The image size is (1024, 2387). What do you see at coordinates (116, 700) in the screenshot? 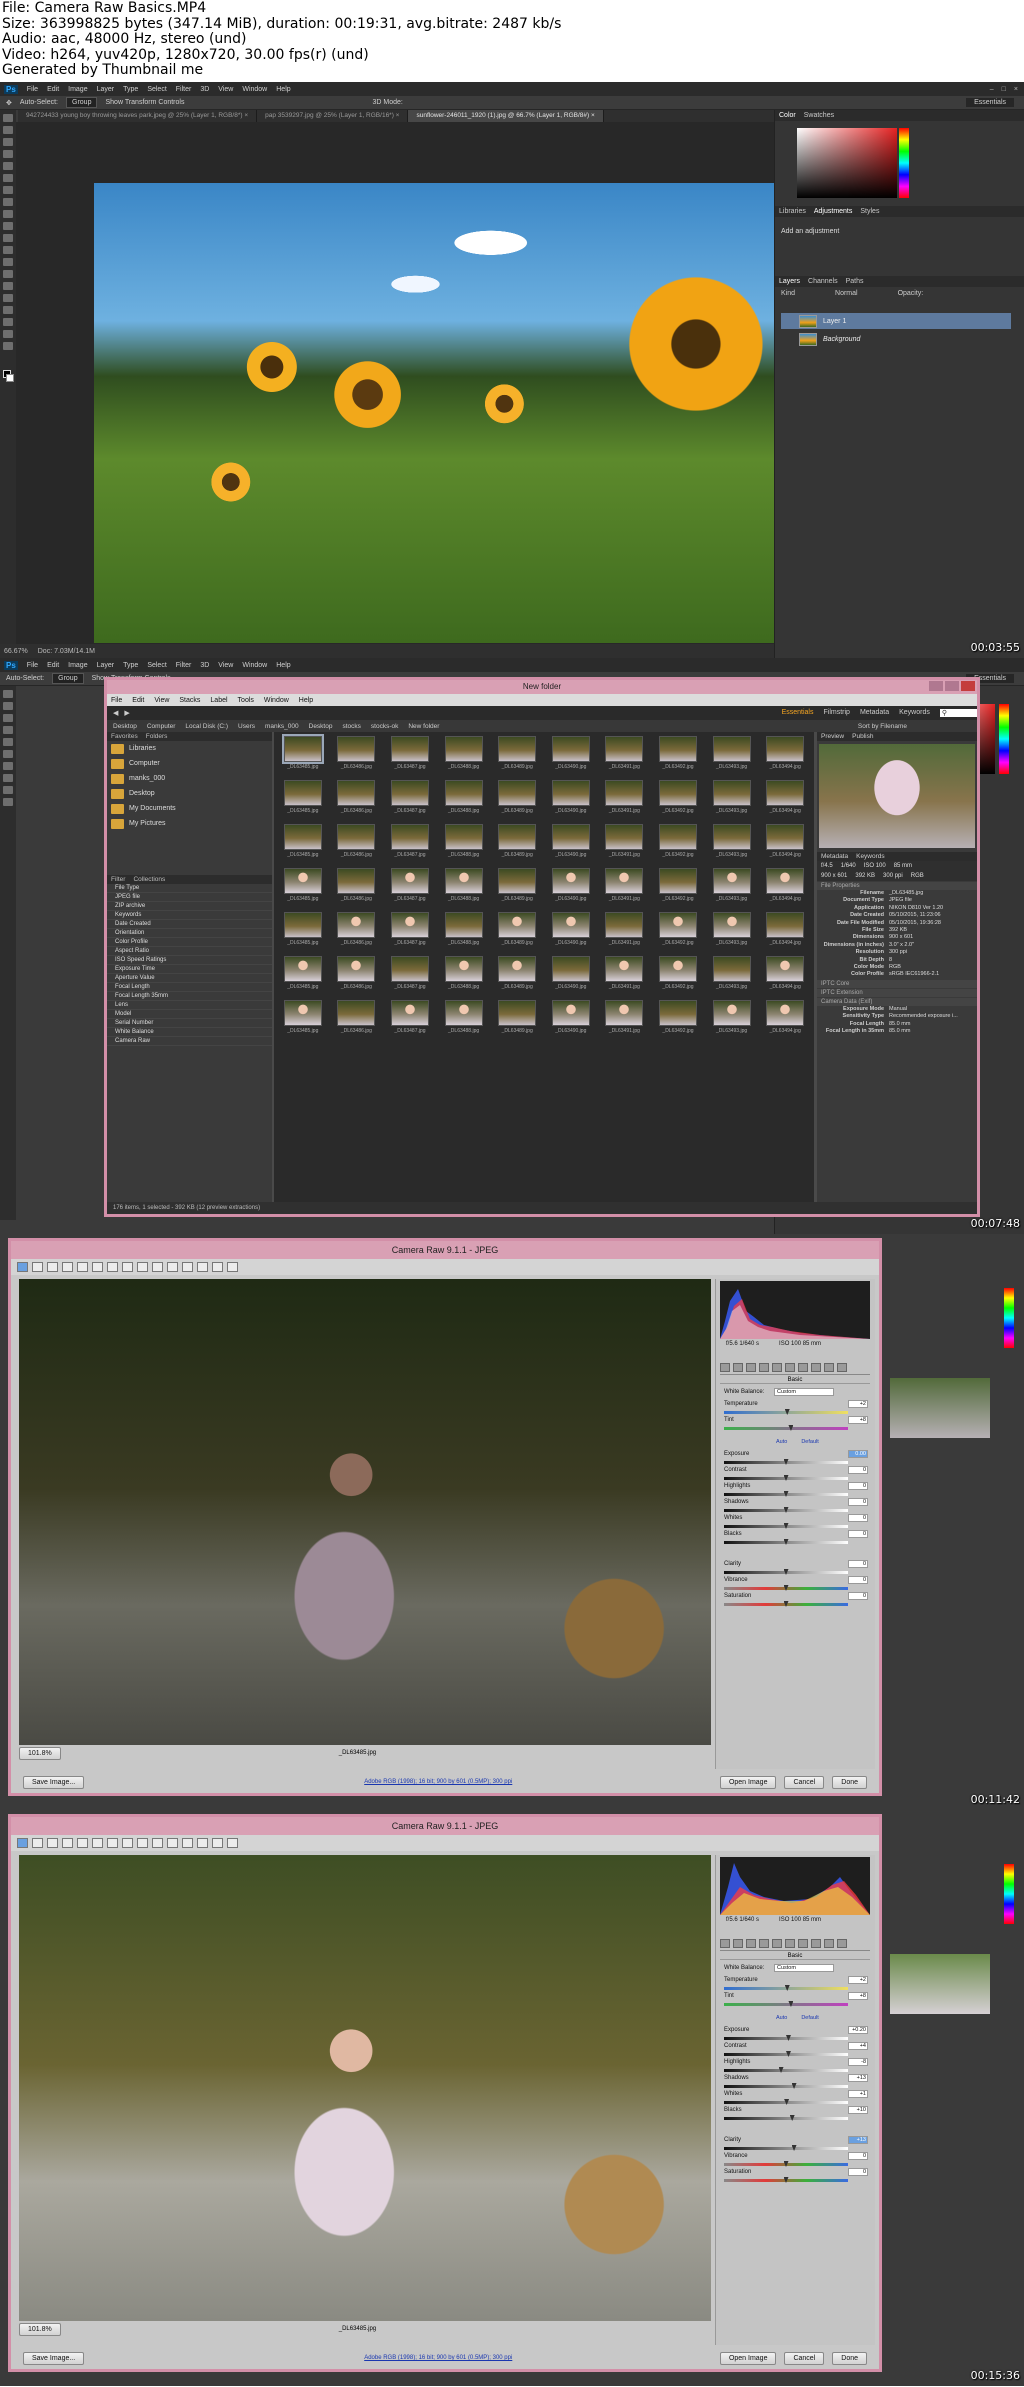
I see `menu-file: File` at bounding box center [116, 700].